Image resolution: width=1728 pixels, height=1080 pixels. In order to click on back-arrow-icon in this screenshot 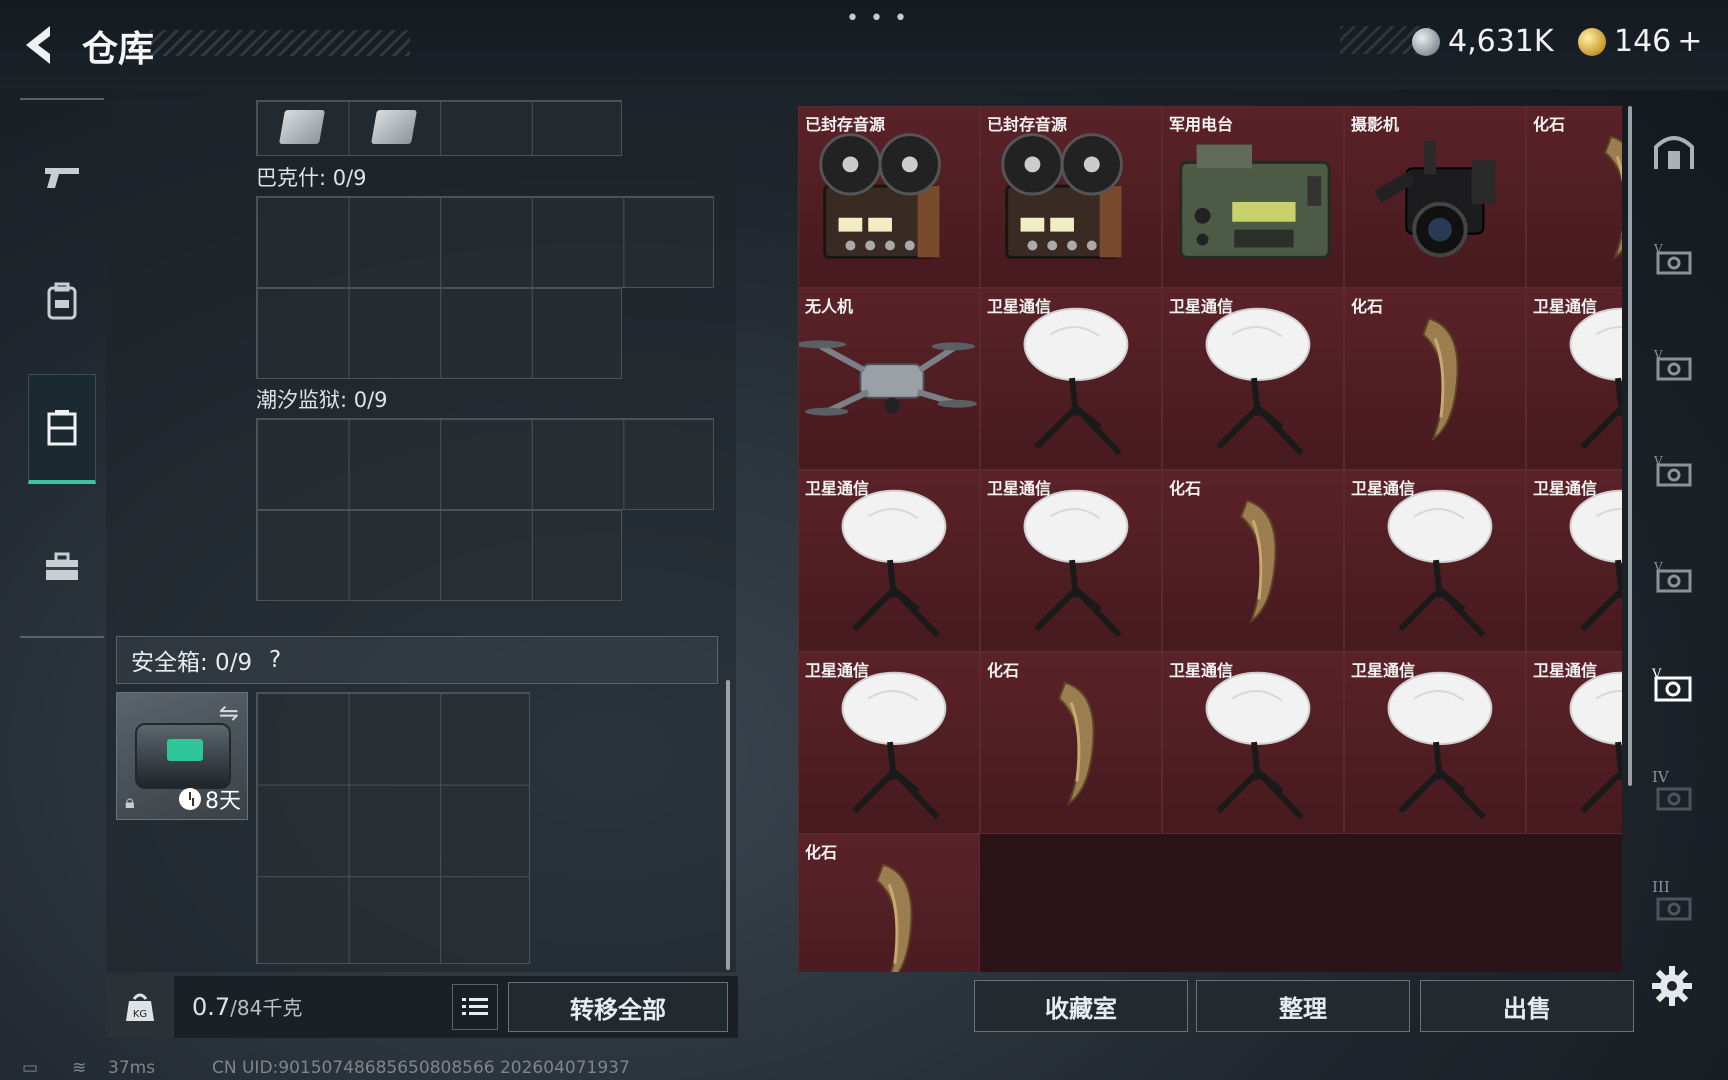, I will do `click(40, 45)`.